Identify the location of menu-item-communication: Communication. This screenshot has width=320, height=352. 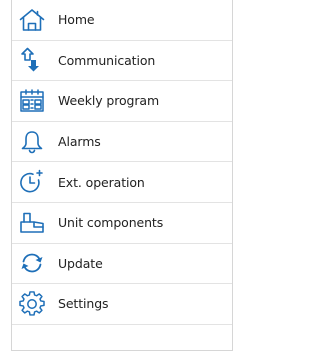
(122, 61).